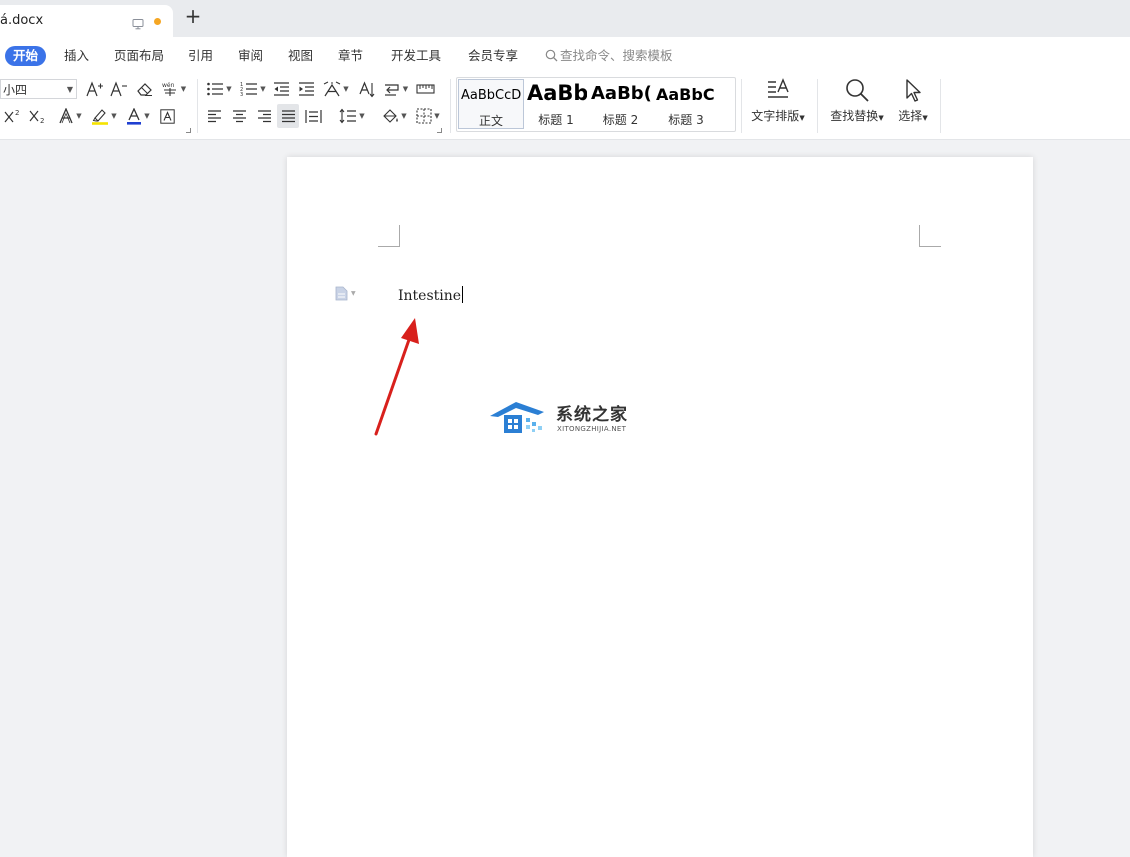 The height and width of the screenshot is (857, 1130). I want to click on document-tab-title: á.docx, so click(22, 20).